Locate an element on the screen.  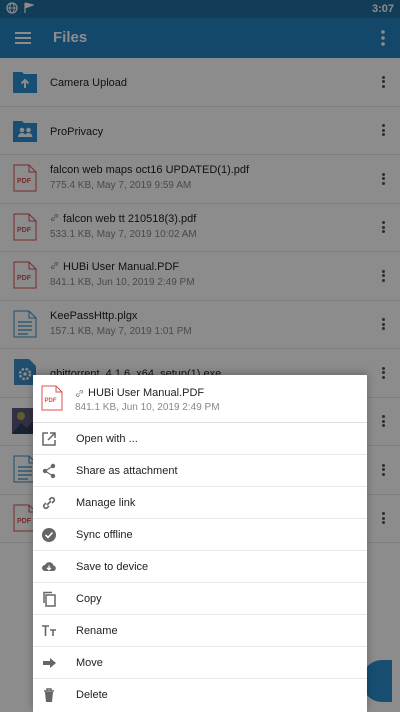
action-label: Save to device is located at coordinates (112, 567).